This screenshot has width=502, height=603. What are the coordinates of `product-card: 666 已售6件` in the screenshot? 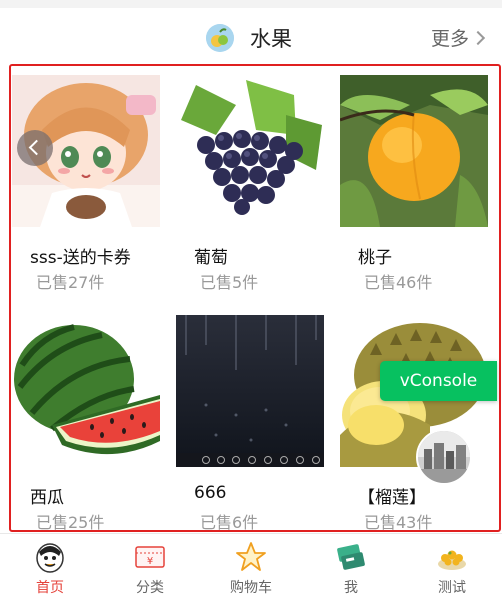 It's located at (251, 423).